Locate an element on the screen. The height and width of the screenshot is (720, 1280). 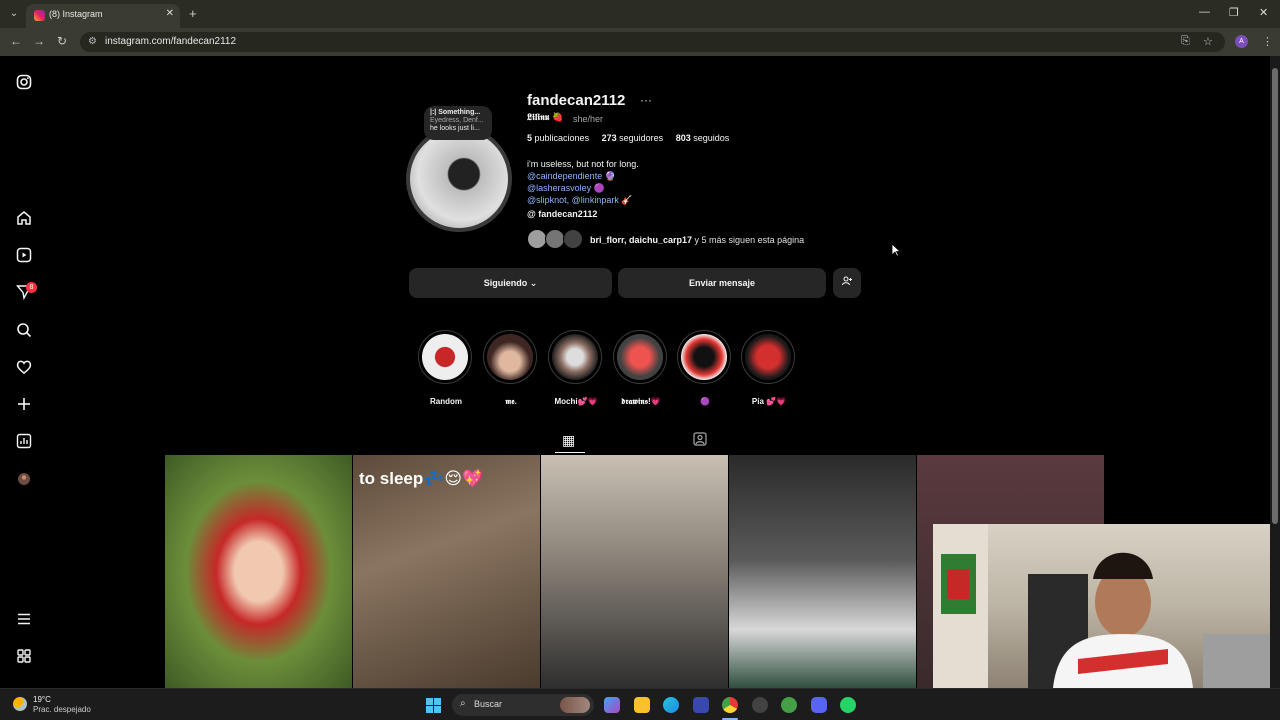
browser-menu-icon: ⋮ is located at coordinates (1267, 41).